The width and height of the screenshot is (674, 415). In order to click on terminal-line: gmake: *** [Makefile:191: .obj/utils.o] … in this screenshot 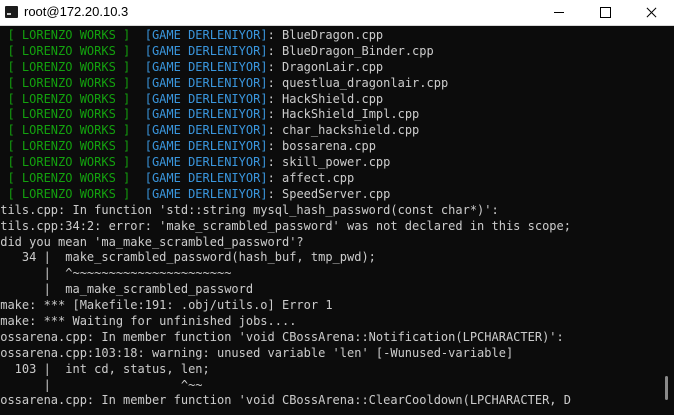, I will do `click(285, 306)`.